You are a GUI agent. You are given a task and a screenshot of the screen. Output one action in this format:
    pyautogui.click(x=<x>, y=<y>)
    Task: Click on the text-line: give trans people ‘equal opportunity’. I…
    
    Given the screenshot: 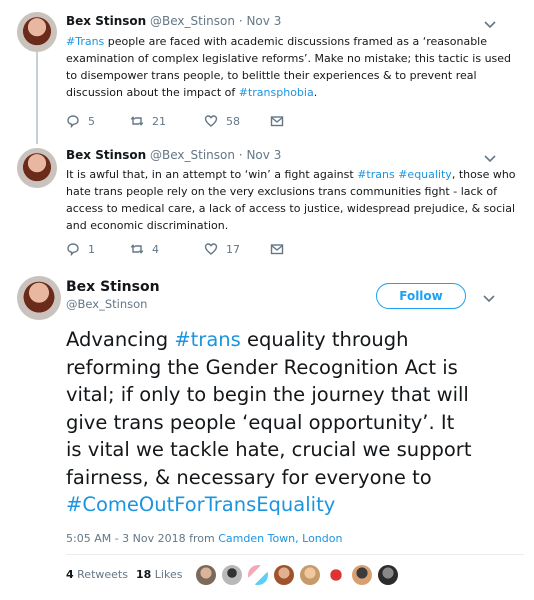 What is the action you would take?
    pyautogui.click(x=260, y=422)
    